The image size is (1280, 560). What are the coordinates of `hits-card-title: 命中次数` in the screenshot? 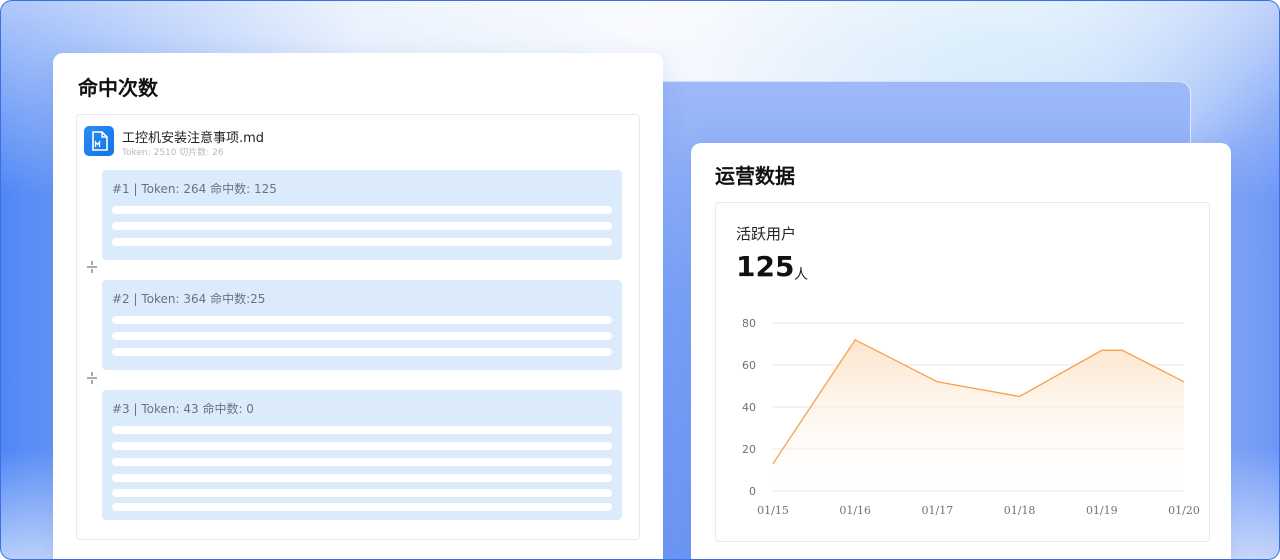 It's located at (118, 88).